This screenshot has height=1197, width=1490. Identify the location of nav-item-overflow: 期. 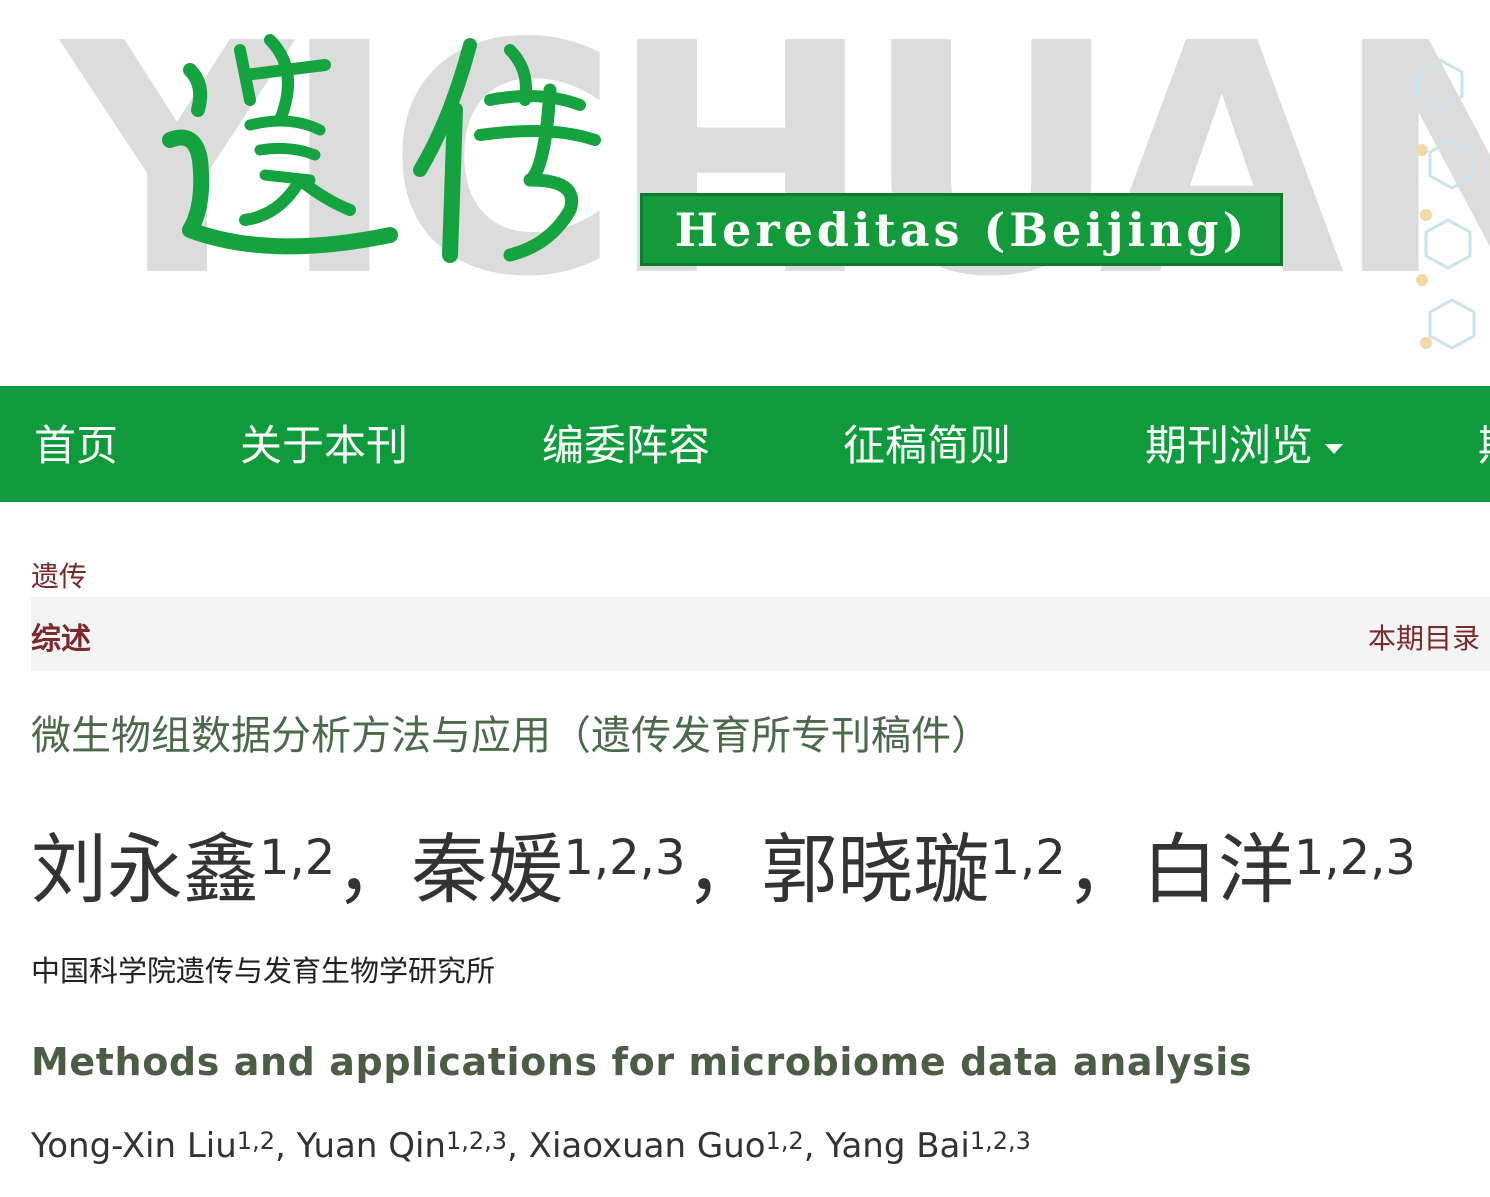
(1484, 444).